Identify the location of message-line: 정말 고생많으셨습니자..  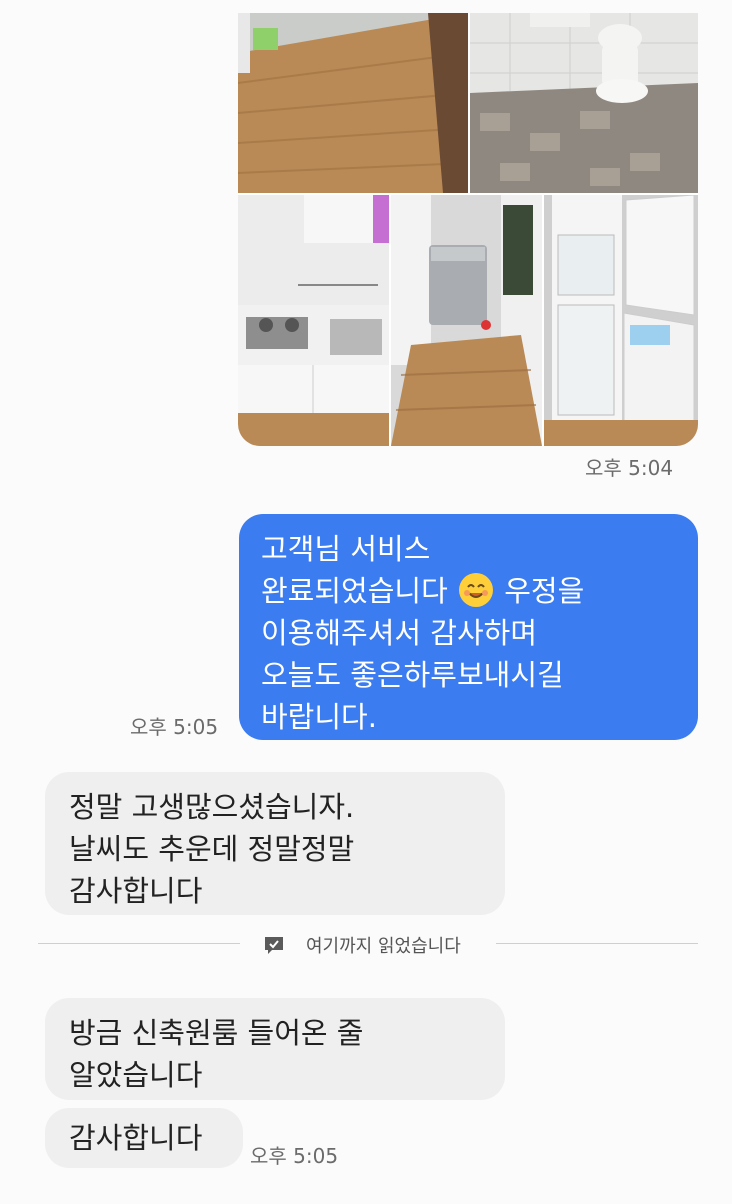
(212, 807).